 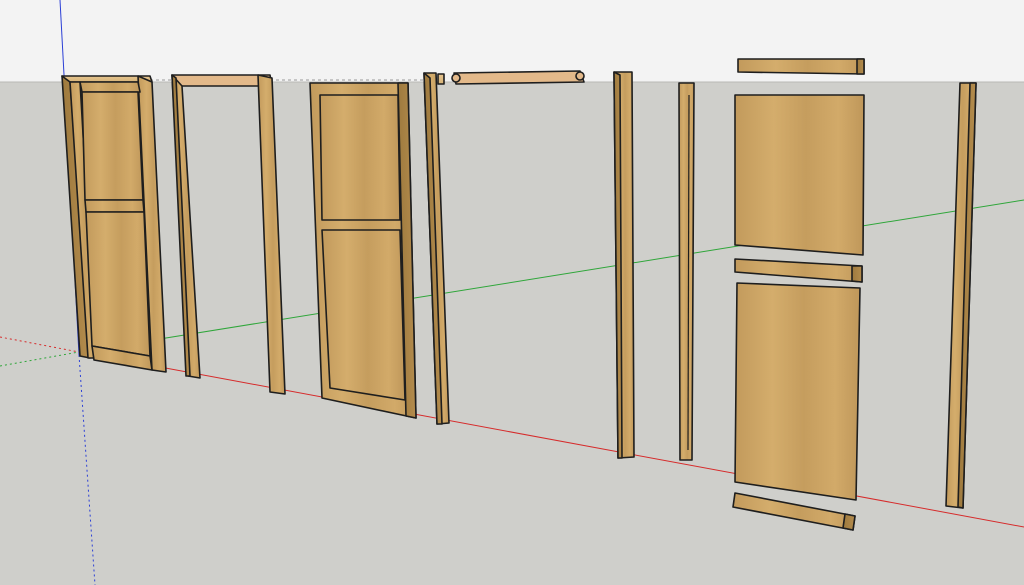 What do you see at coordinates (114, 224) in the screenshot?
I see `assembled-door` at bounding box center [114, 224].